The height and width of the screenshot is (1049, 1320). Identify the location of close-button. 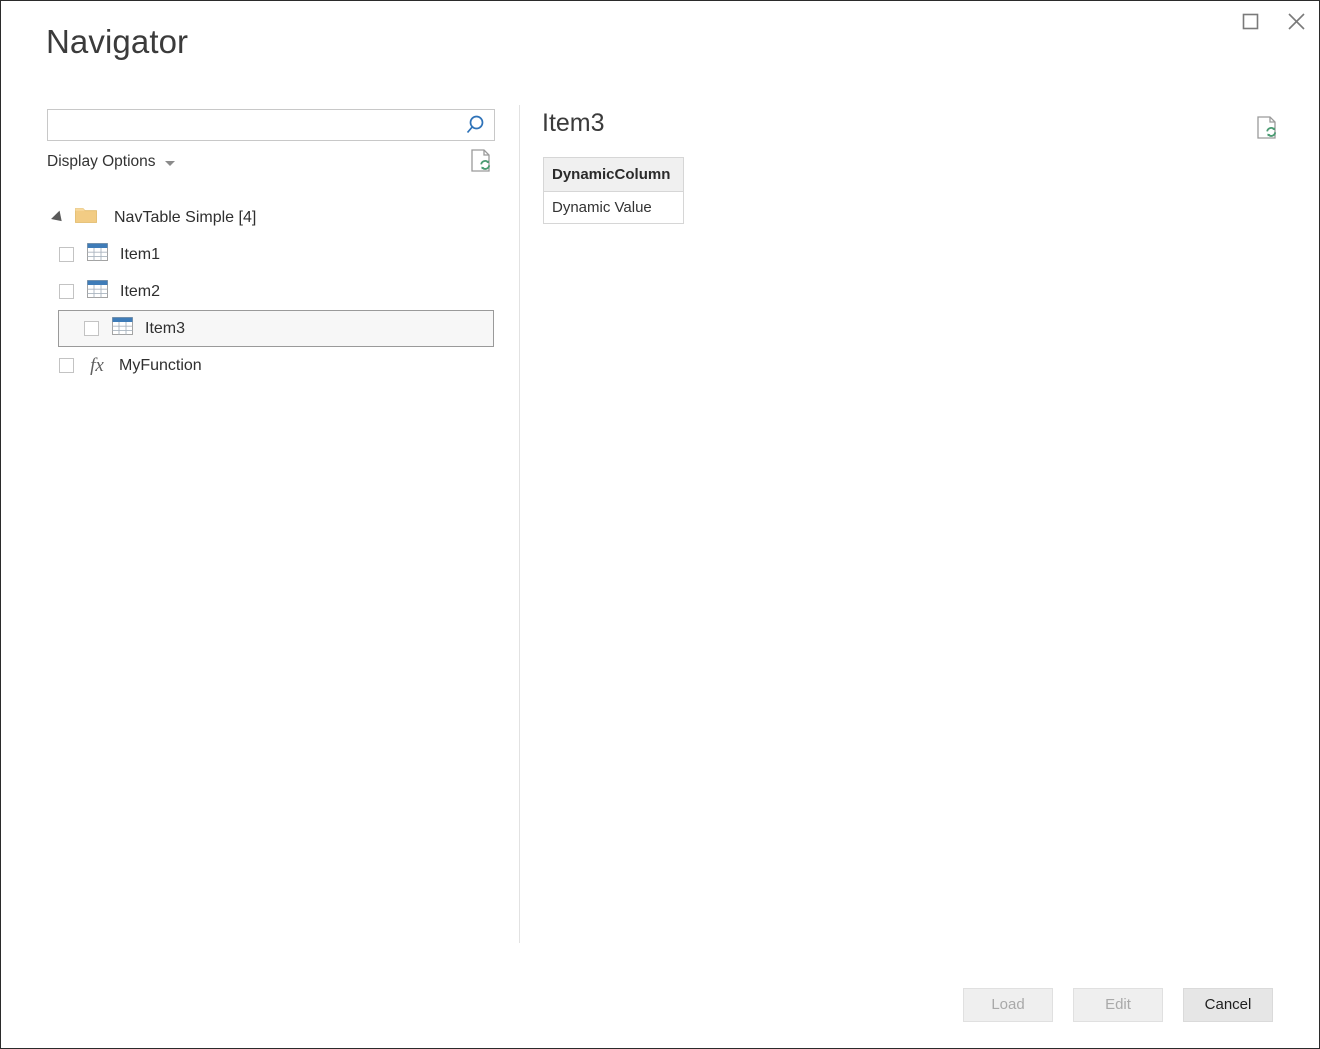
(1296, 21).